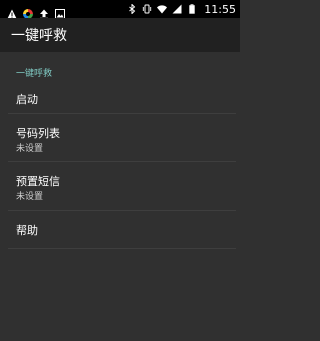 The width and height of the screenshot is (320, 341). What do you see at coordinates (120, 229) in the screenshot?
I see `pref-help: 帮助` at bounding box center [120, 229].